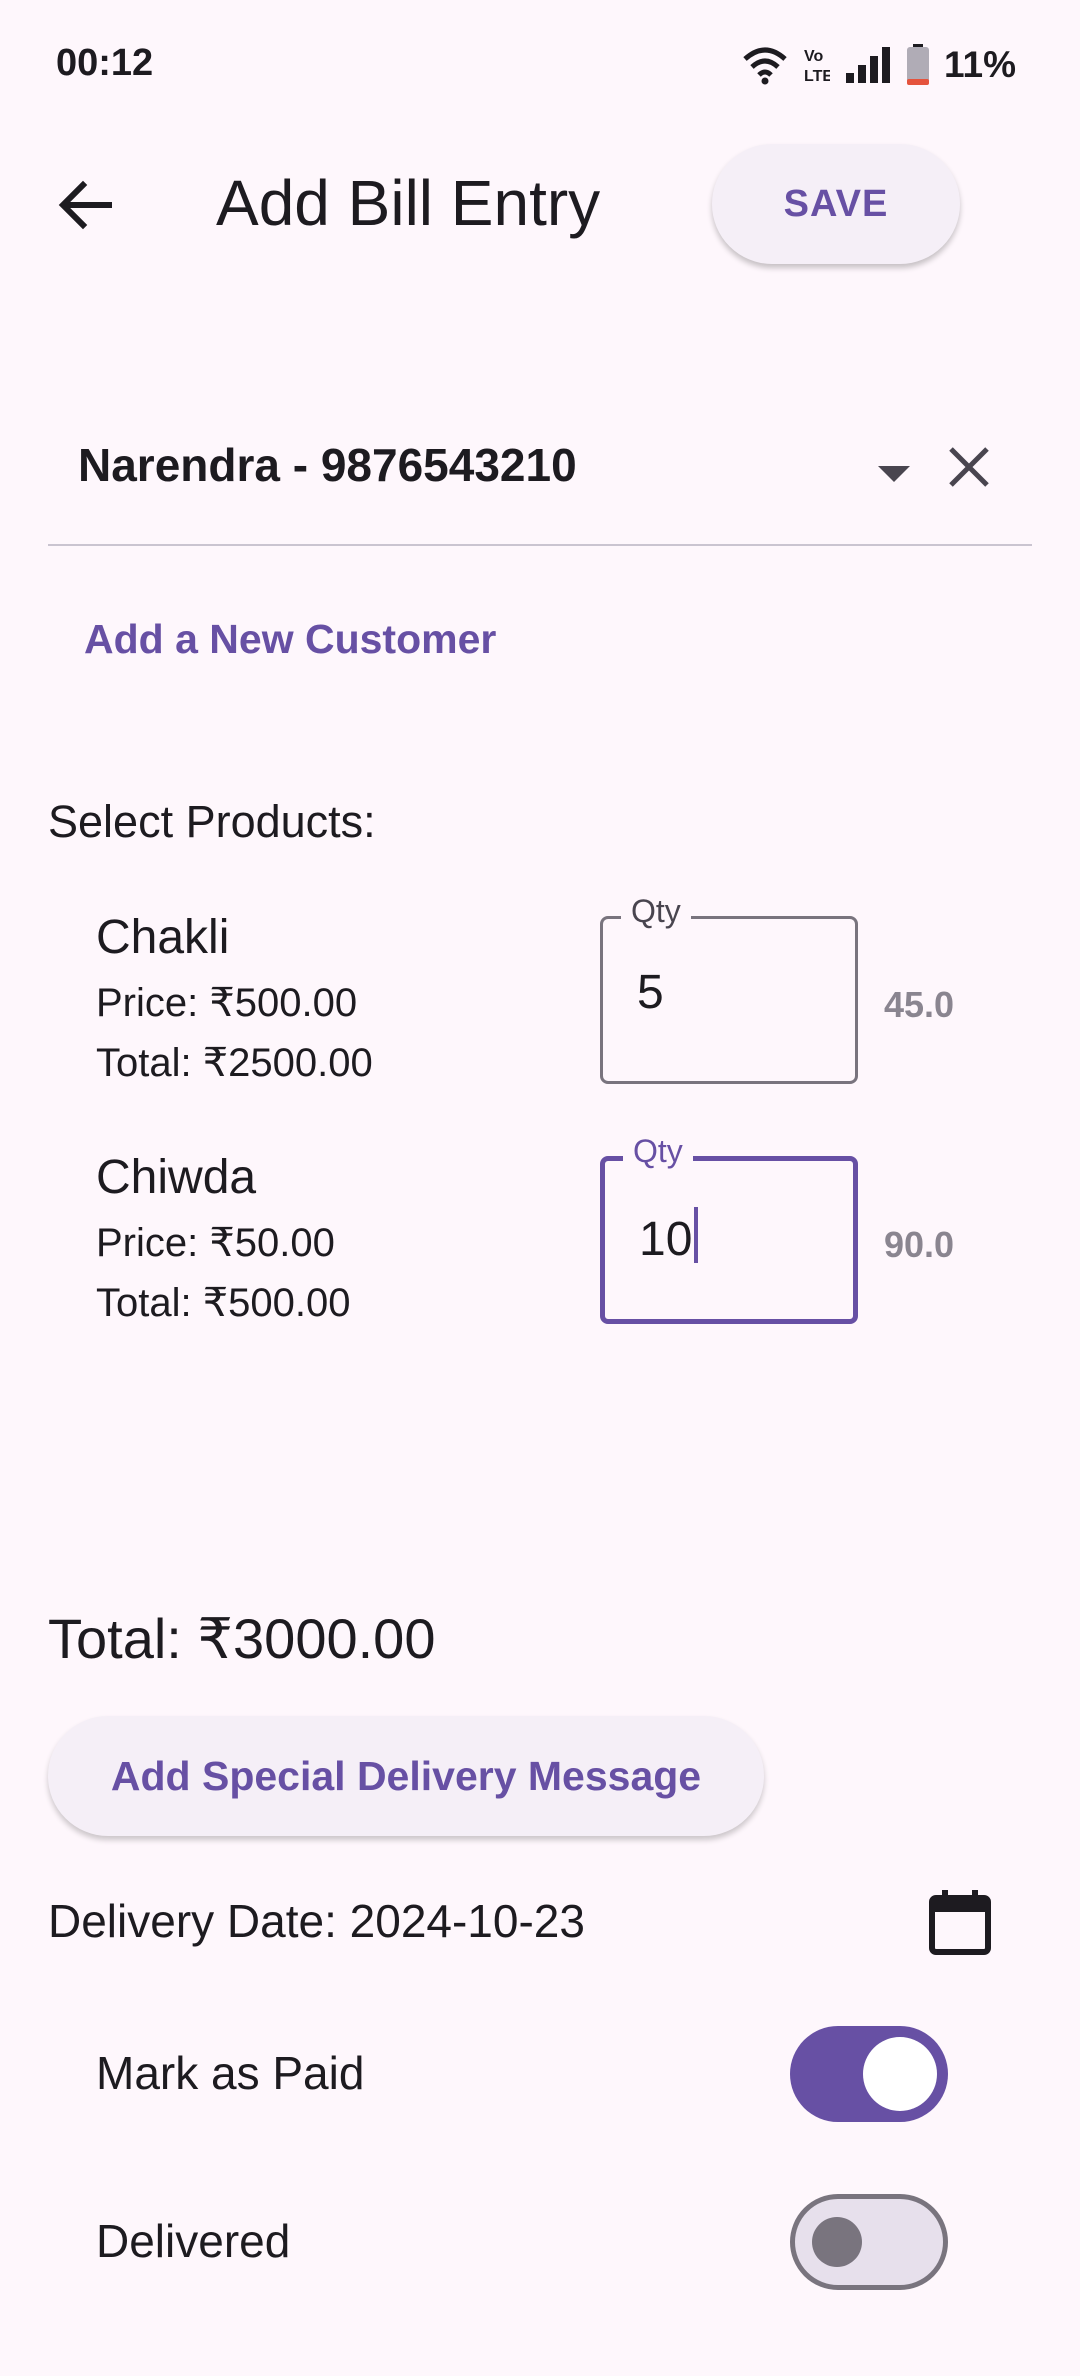 The height and width of the screenshot is (2376, 1080). What do you see at coordinates (765, 66) in the screenshot?
I see `wifi-icon` at bounding box center [765, 66].